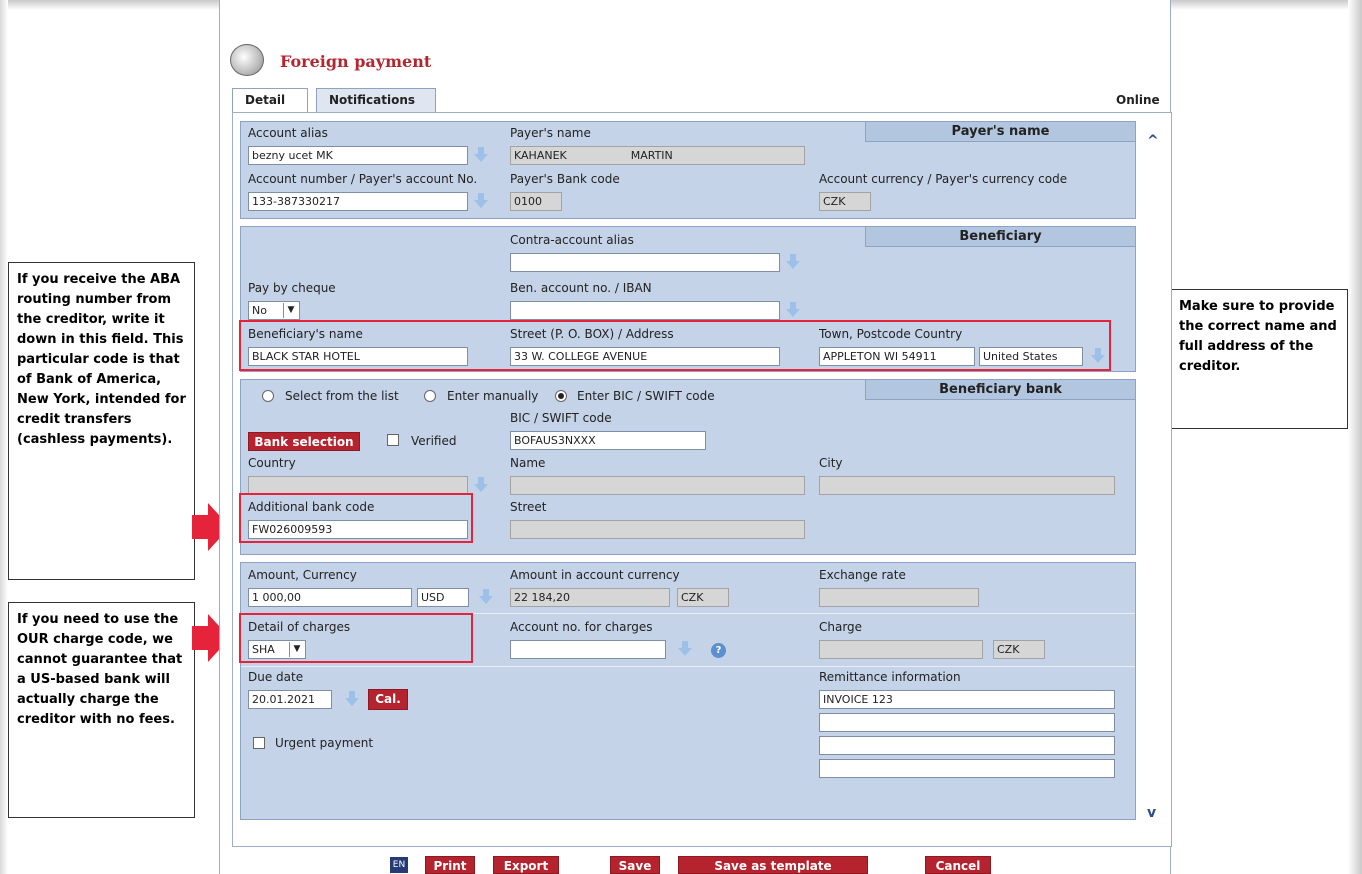  I want to click on ben-account-label: Ben. account no. / IBAN, so click(581, 288).